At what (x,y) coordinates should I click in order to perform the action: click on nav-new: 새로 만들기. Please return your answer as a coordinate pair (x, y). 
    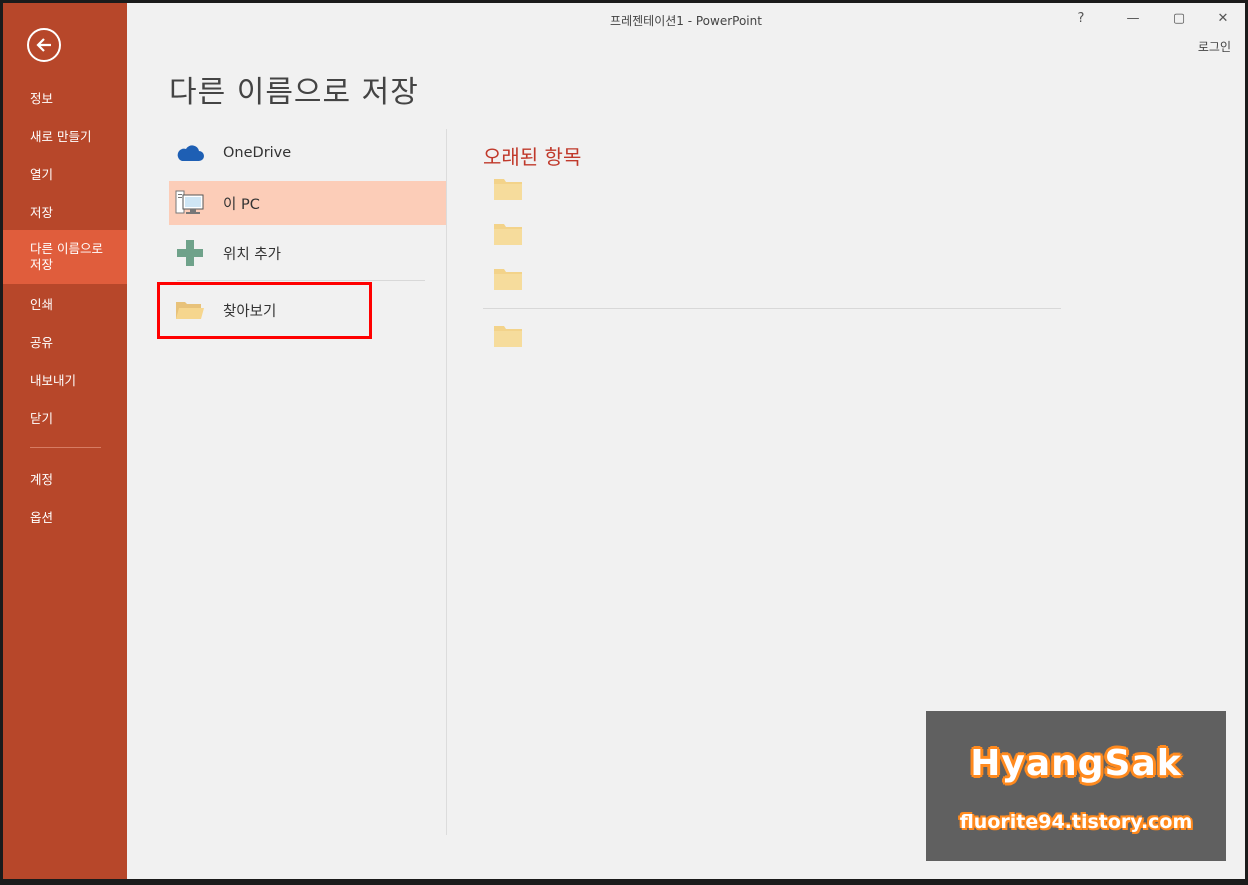
    Looking at the image, I should click on (65, 135).